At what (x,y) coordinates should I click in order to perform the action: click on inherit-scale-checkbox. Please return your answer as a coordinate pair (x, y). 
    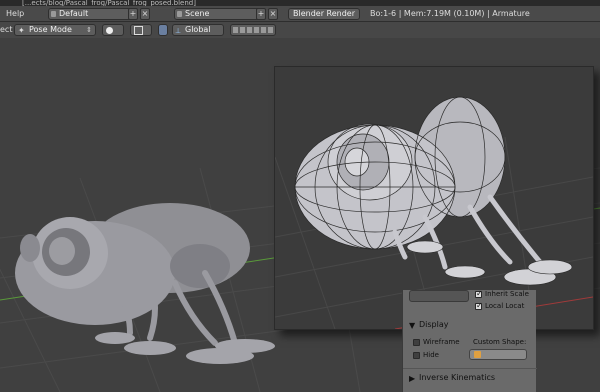
    Looking at the image, I should click on (479, 293).